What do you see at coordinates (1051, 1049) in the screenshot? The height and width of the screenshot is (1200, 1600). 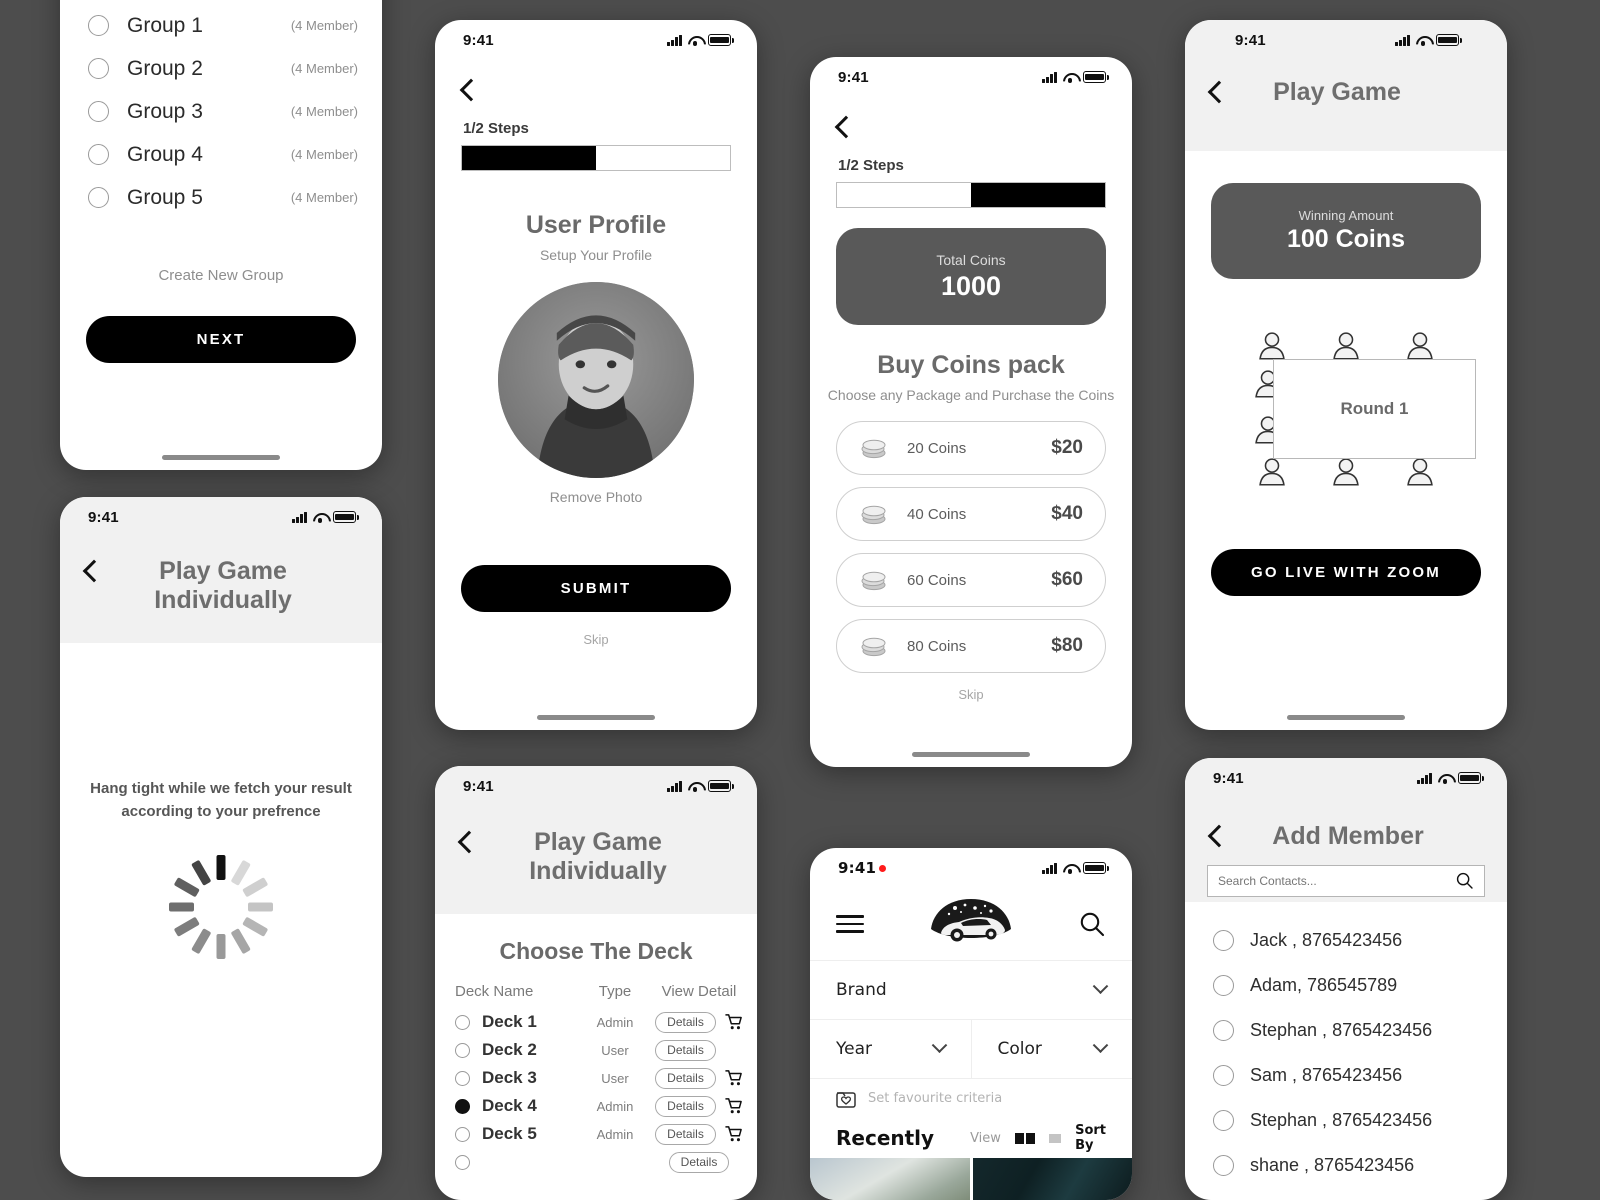 I see `color-filter: Color` at bounding box center [1051, 1049].